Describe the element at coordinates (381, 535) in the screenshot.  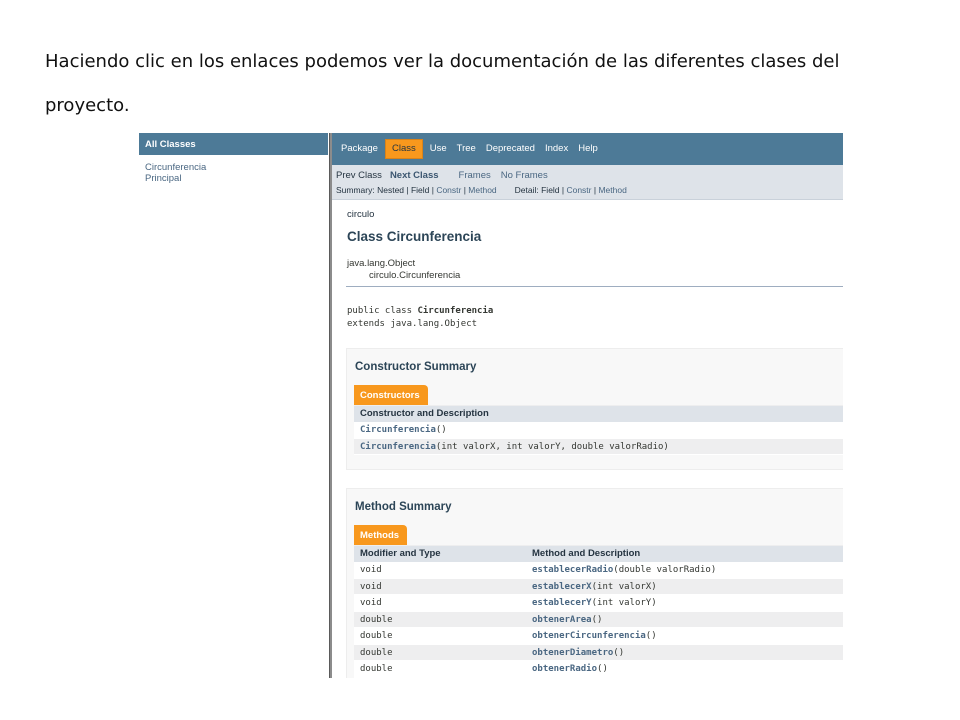
I see `methods-tab: Methods` at that location.